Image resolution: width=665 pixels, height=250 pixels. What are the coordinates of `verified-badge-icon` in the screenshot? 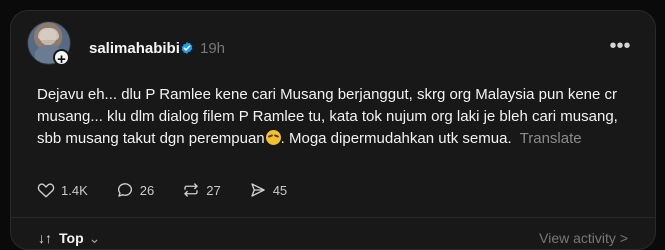 It's located at (187, 48).